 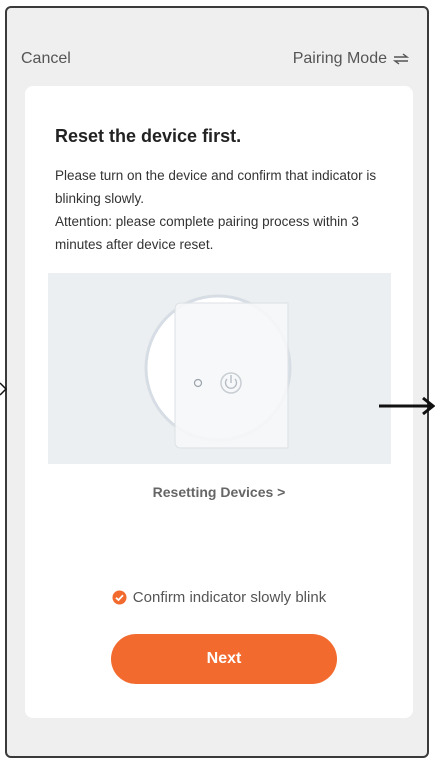 What do you see at coordinates (224, 659) in the screenshot?
I see `next-button: Next` at bounding box center [224, 659].